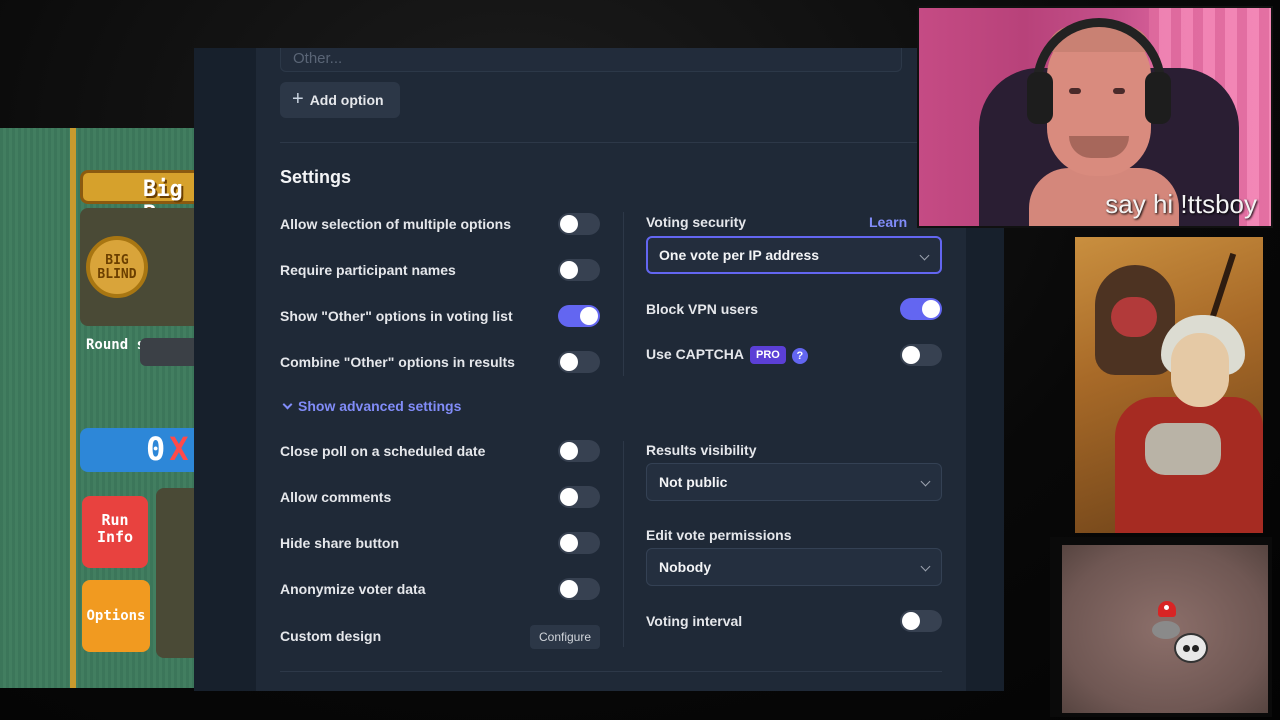 This screenshot has height=720, width=1280. I want to click on pro-badge: PRO, so click(768, 355).